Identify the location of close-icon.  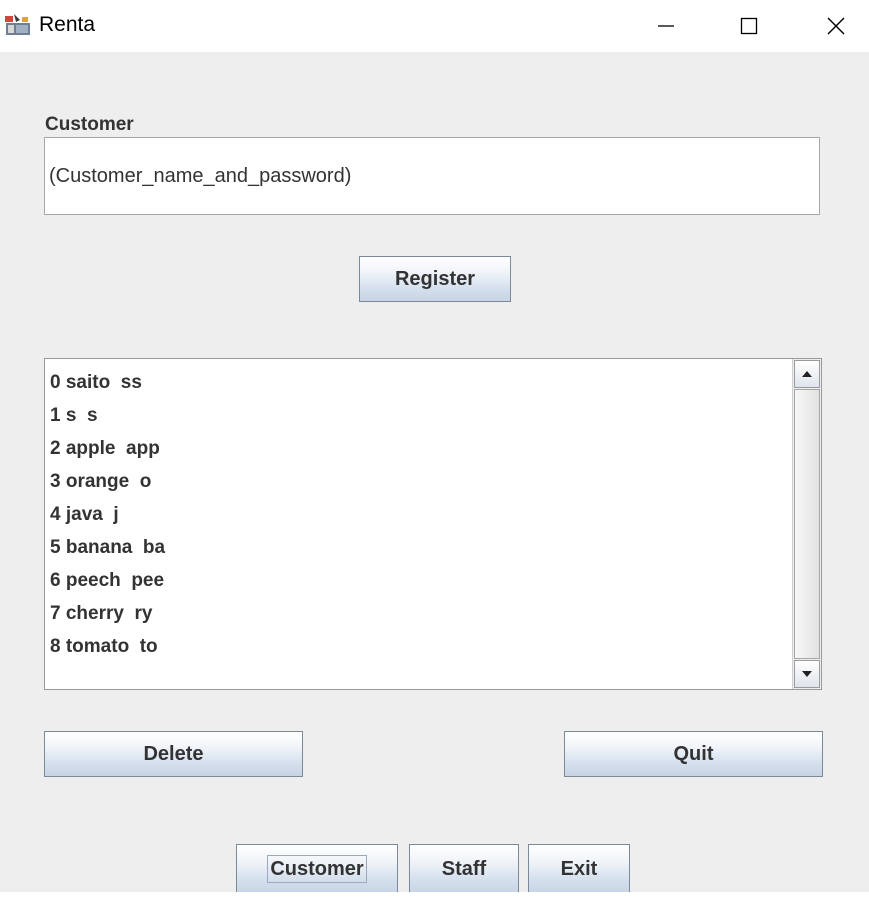
(836, 26).